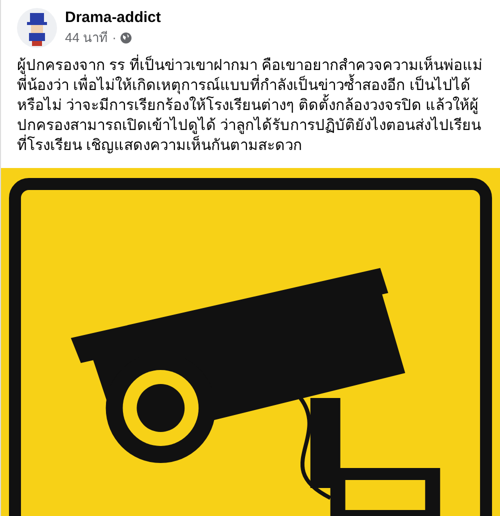 This screenshot has height=516, width=500. What do you see at coordinates (37, 28) in the screenshot?
I see `avatar-icon` at bounding box center [37, 28].